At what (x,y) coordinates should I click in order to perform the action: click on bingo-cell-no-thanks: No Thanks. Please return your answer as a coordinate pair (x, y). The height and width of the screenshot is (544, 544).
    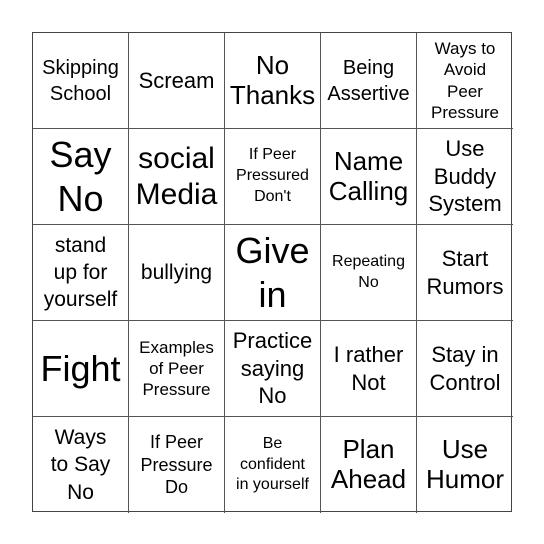
    Looking at the image, I should click on (273, 81).